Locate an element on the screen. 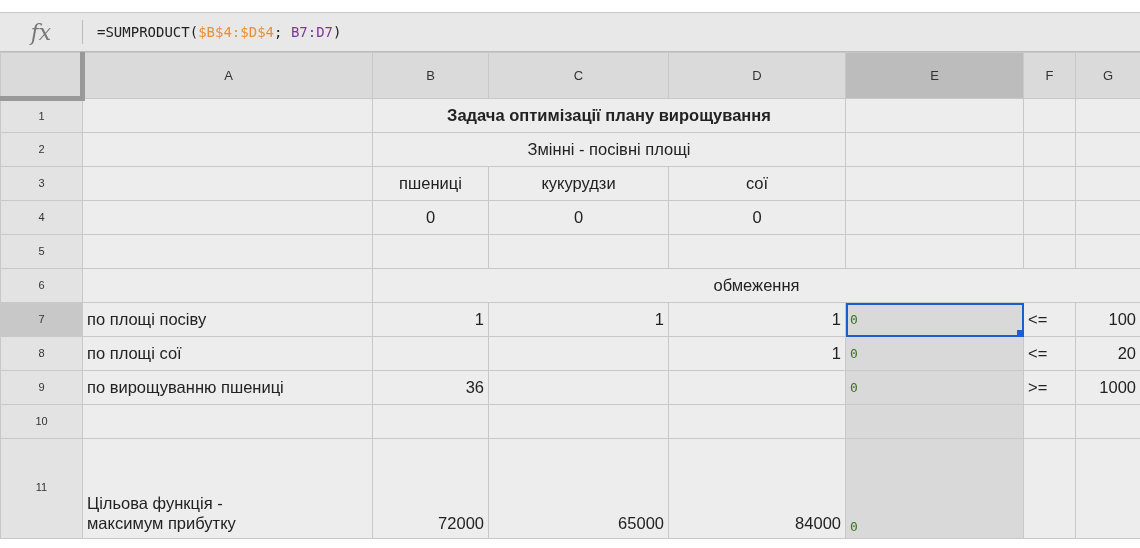 This screenshot has width=1140, height=548. table-cell: по площі сої is located at coordinates (227, 353).